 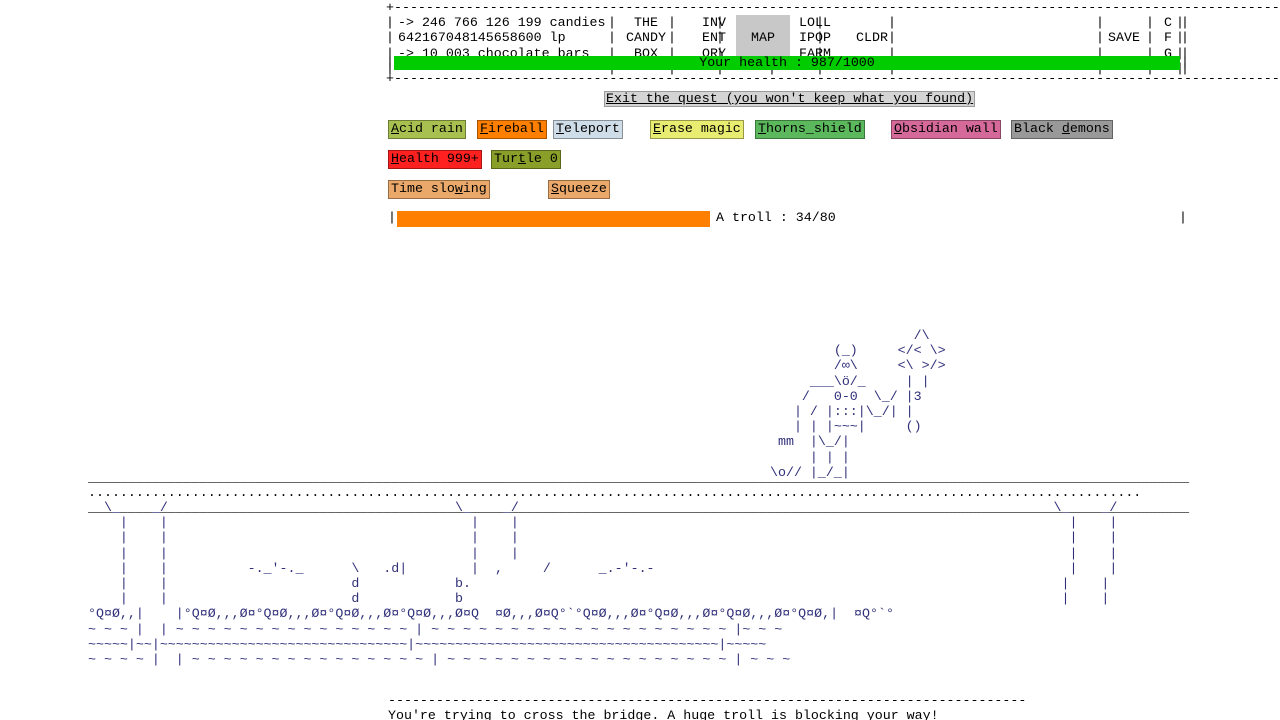 What do you see at coordinates (646, 23) in the screenshot?
I see `tab-candy-box-line: THE` at bounding box center [646, 23].